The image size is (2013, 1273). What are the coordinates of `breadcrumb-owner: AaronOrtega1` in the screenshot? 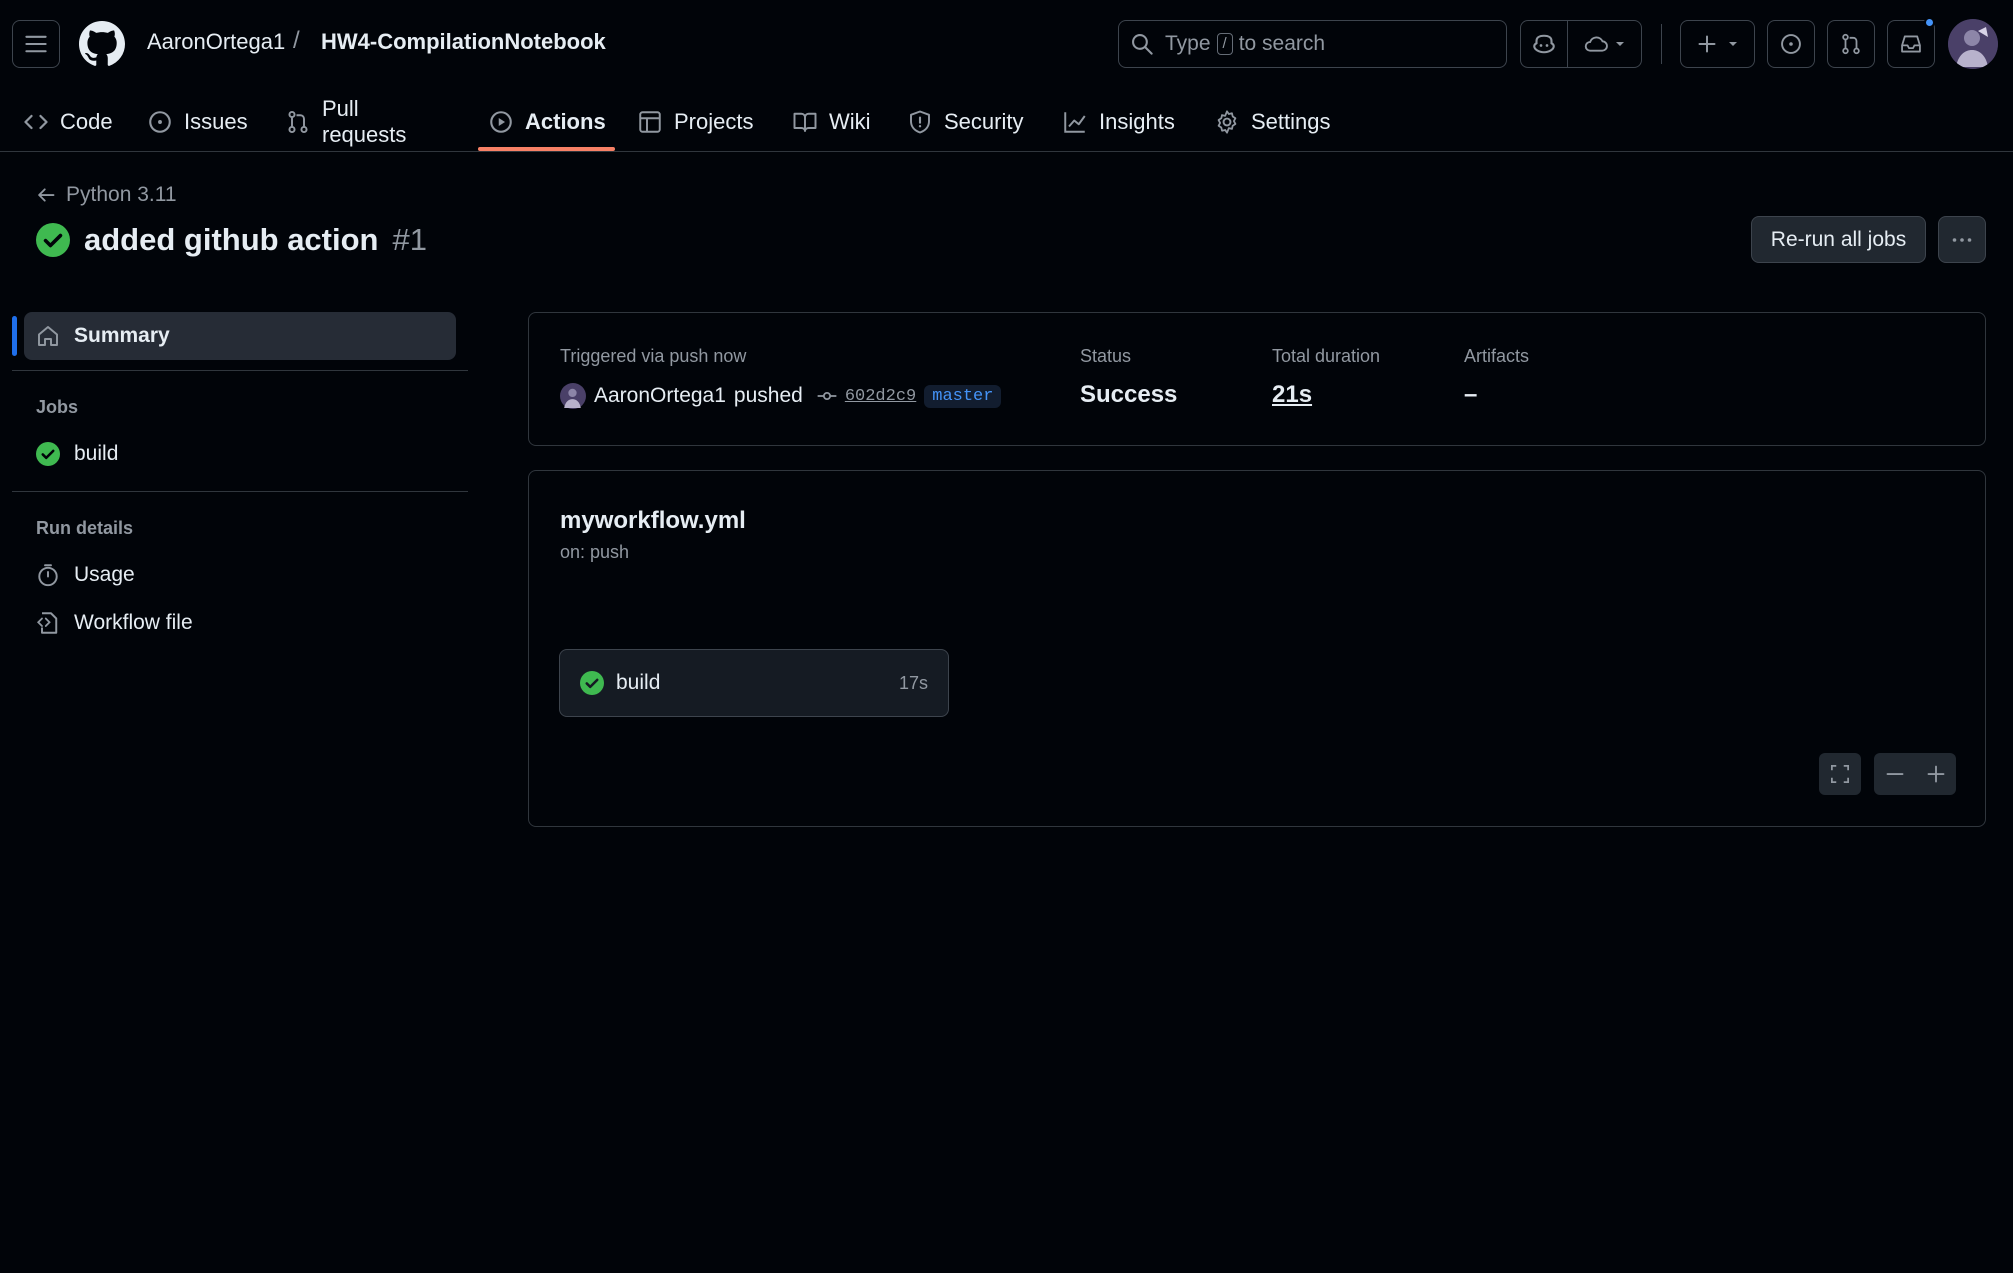 It's located at (216, 42).